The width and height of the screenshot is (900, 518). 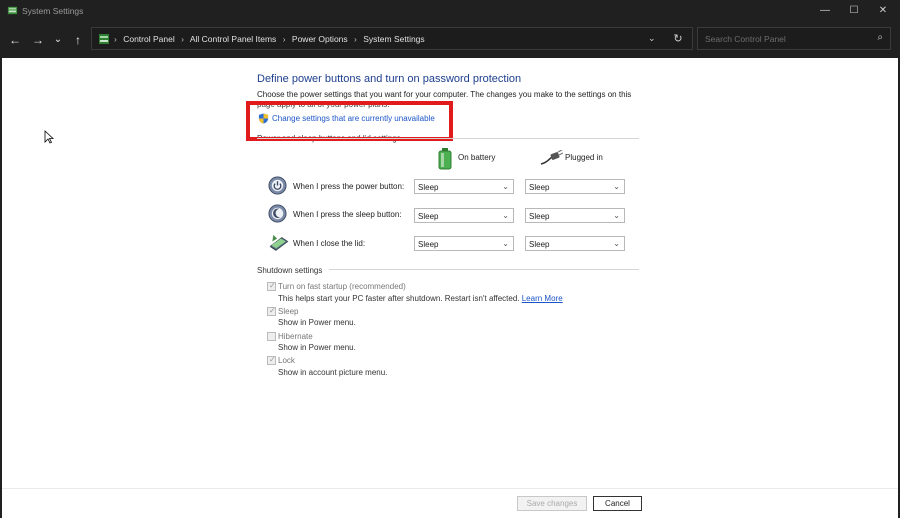 What do you see at coordinates (233, 39) in the screenshot?
I see `breadcrumb-all-items: All Control Panel Items` at bounding box center [233, 39].